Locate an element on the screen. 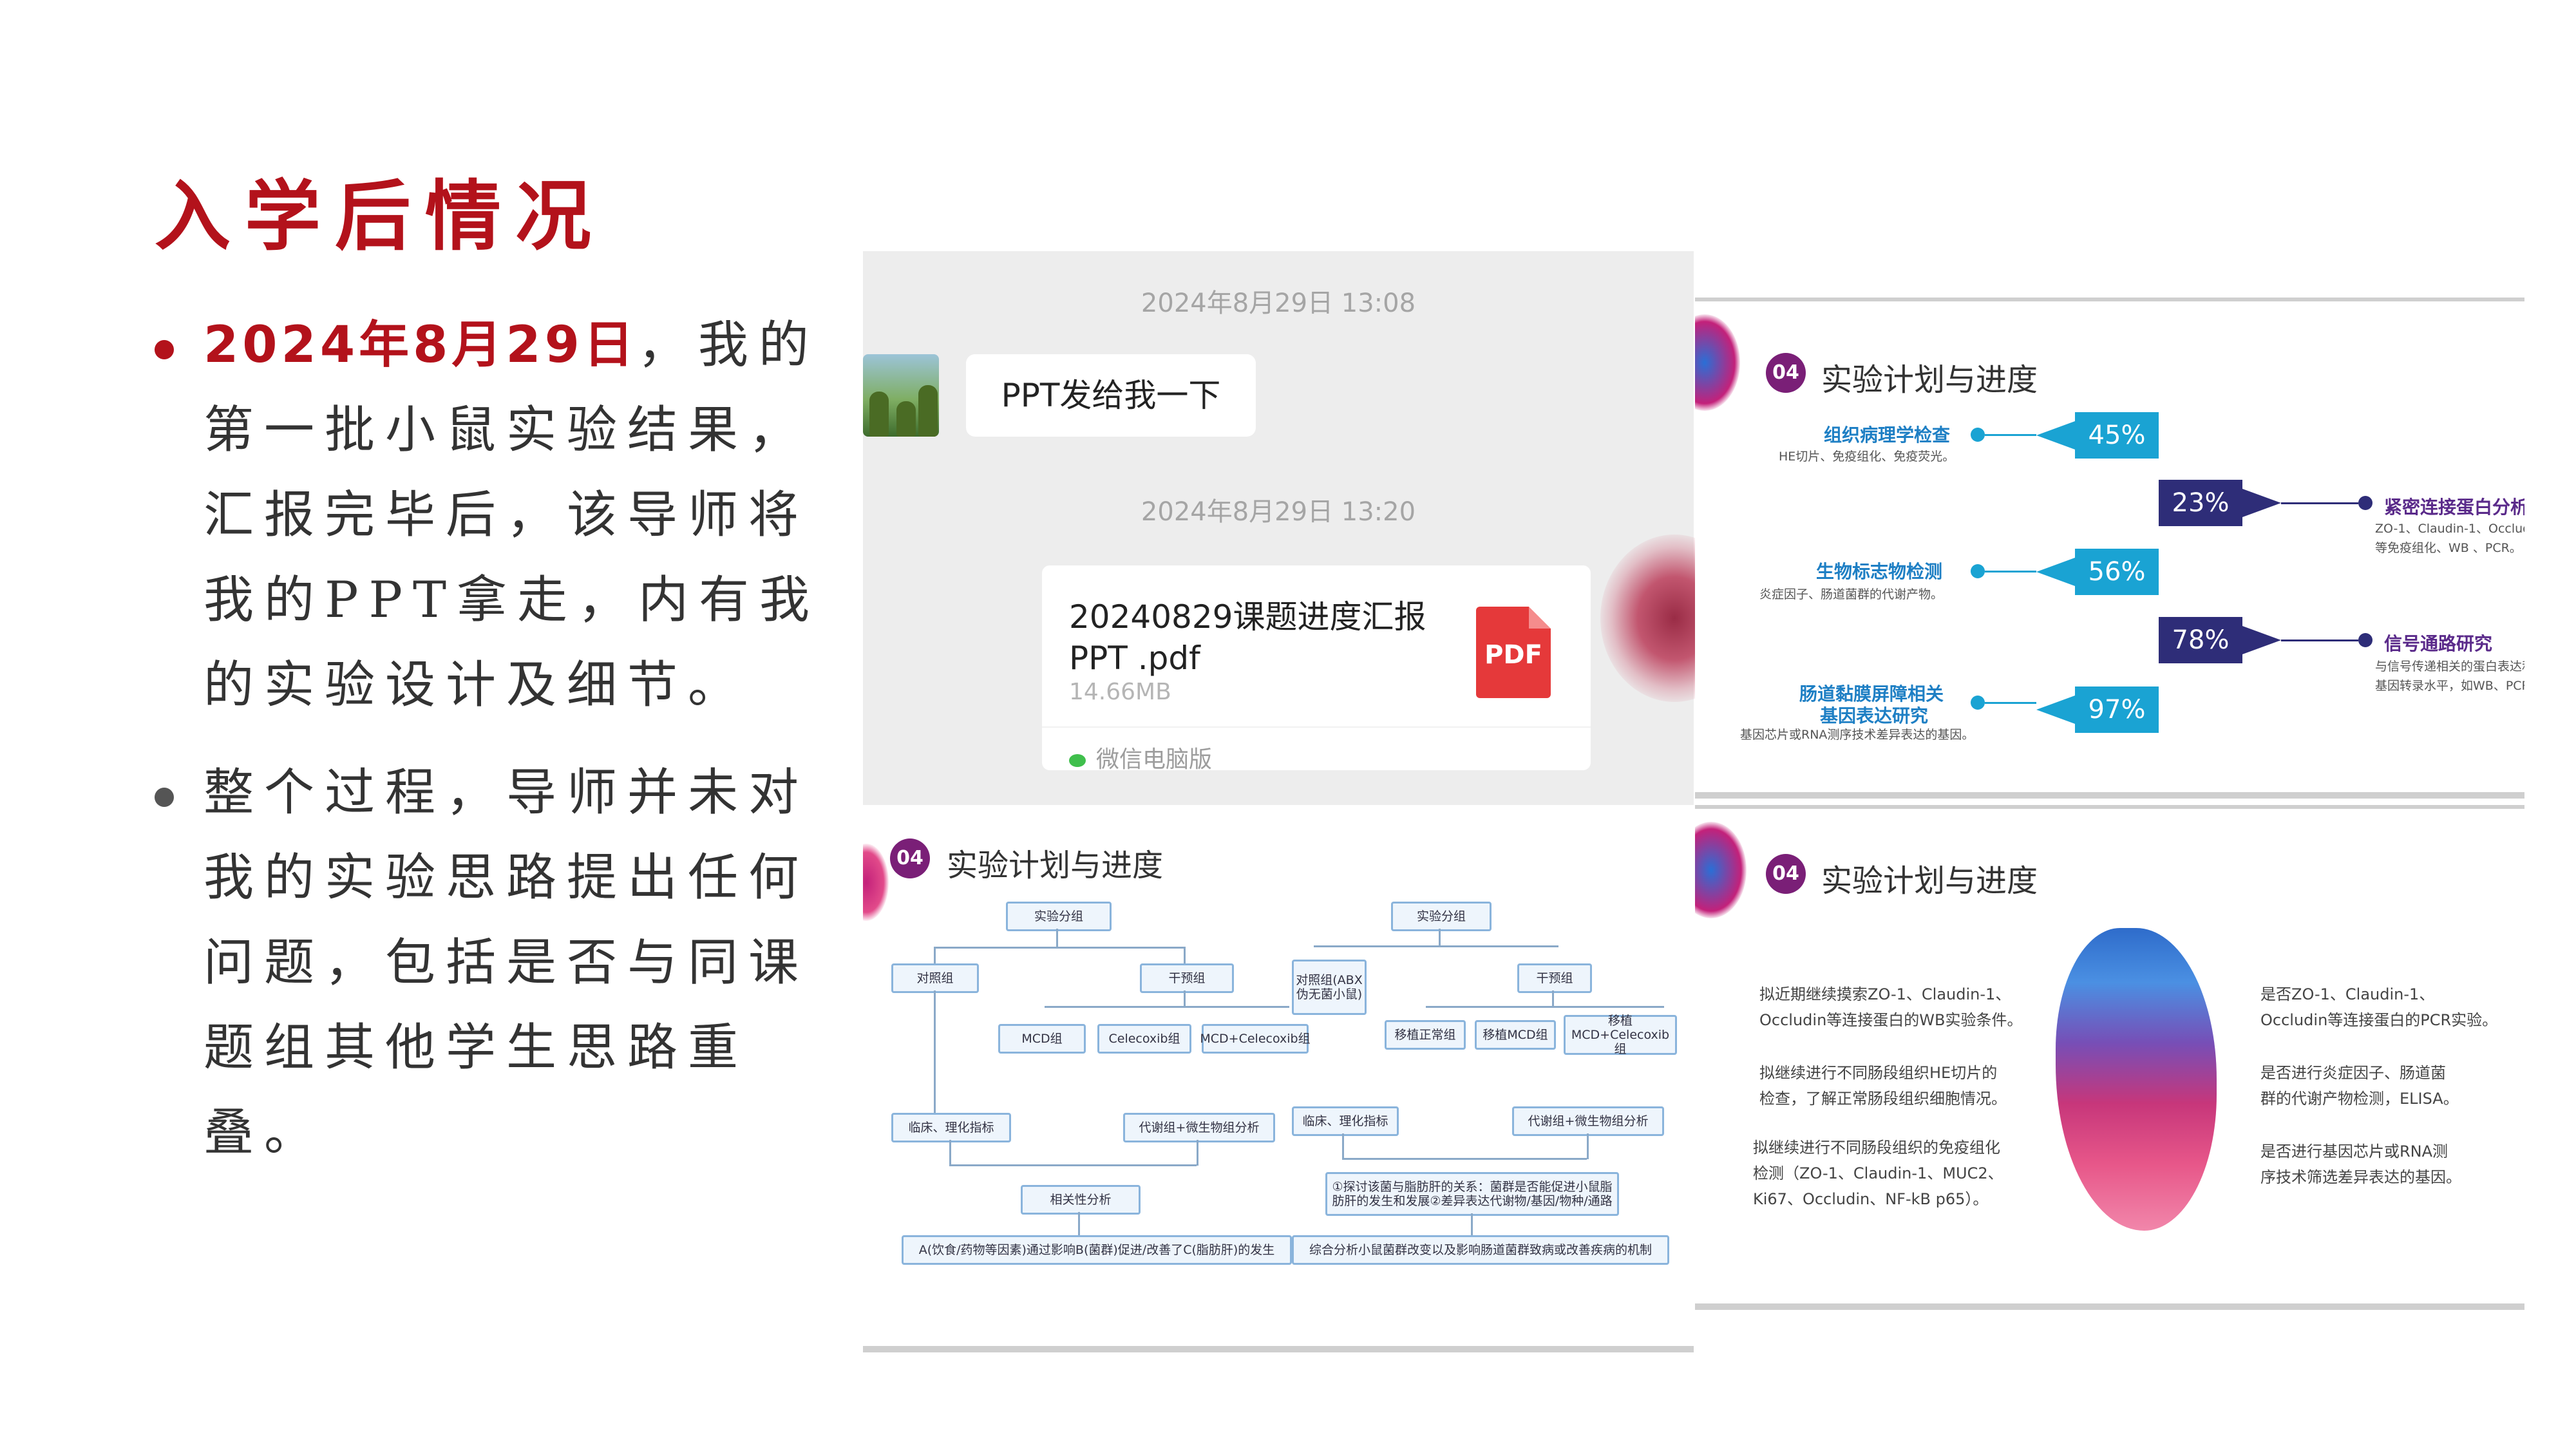 The width and height of the screenshot is (2576, 1449). progress-box: 23% is located at coordinates (2200, 503).